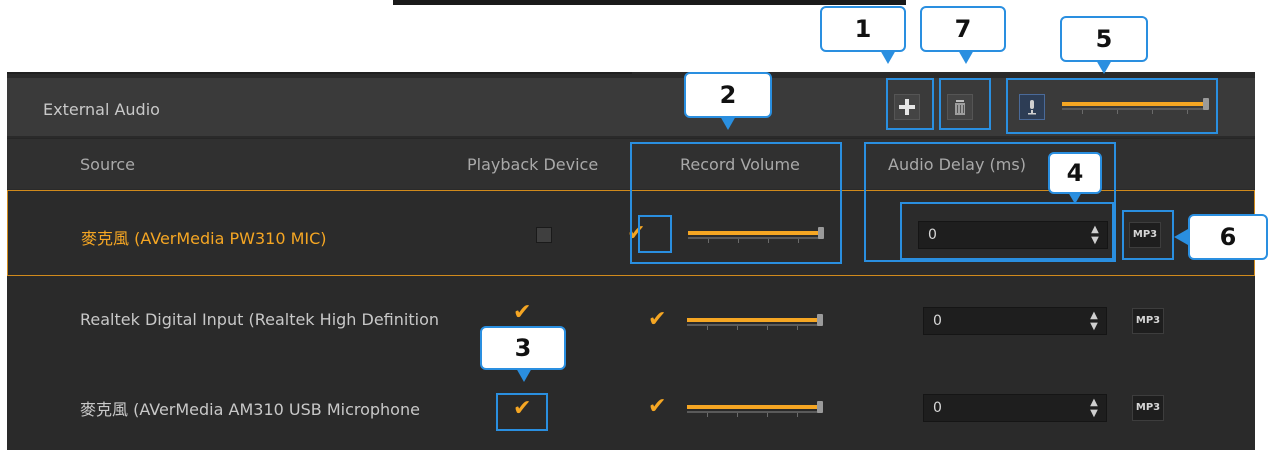 This screenshot has height=450, width=1275. Describe the element at coordinates (544, 235) in the screenshot. I see `playback-checkbox` at that location.